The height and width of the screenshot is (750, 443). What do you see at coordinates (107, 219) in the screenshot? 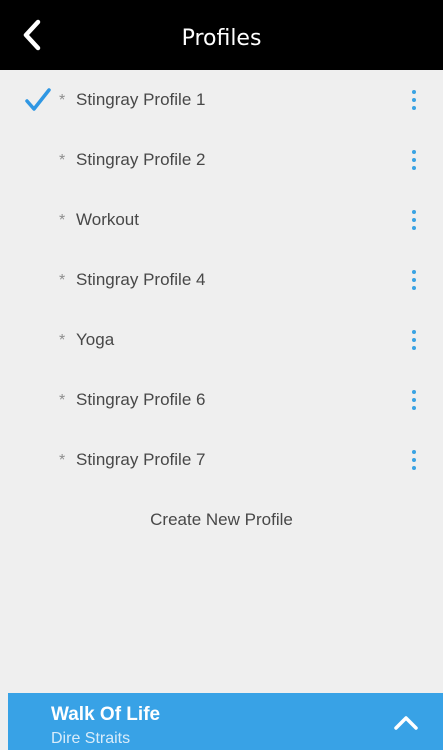
I see `profile-name: Workout` at bounding box center [107, 219].